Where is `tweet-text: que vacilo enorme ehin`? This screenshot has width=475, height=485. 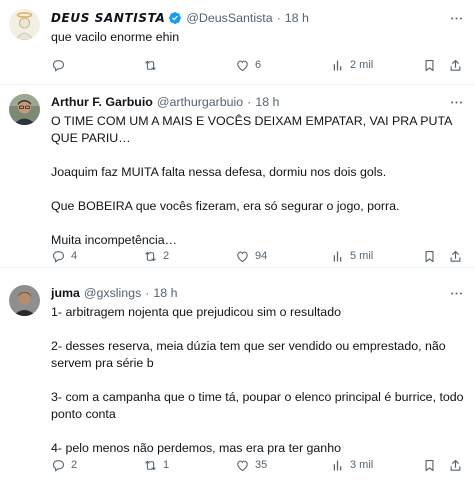
tweet-text: que vacilo enorme ehin is located at coordinates (259, 37).